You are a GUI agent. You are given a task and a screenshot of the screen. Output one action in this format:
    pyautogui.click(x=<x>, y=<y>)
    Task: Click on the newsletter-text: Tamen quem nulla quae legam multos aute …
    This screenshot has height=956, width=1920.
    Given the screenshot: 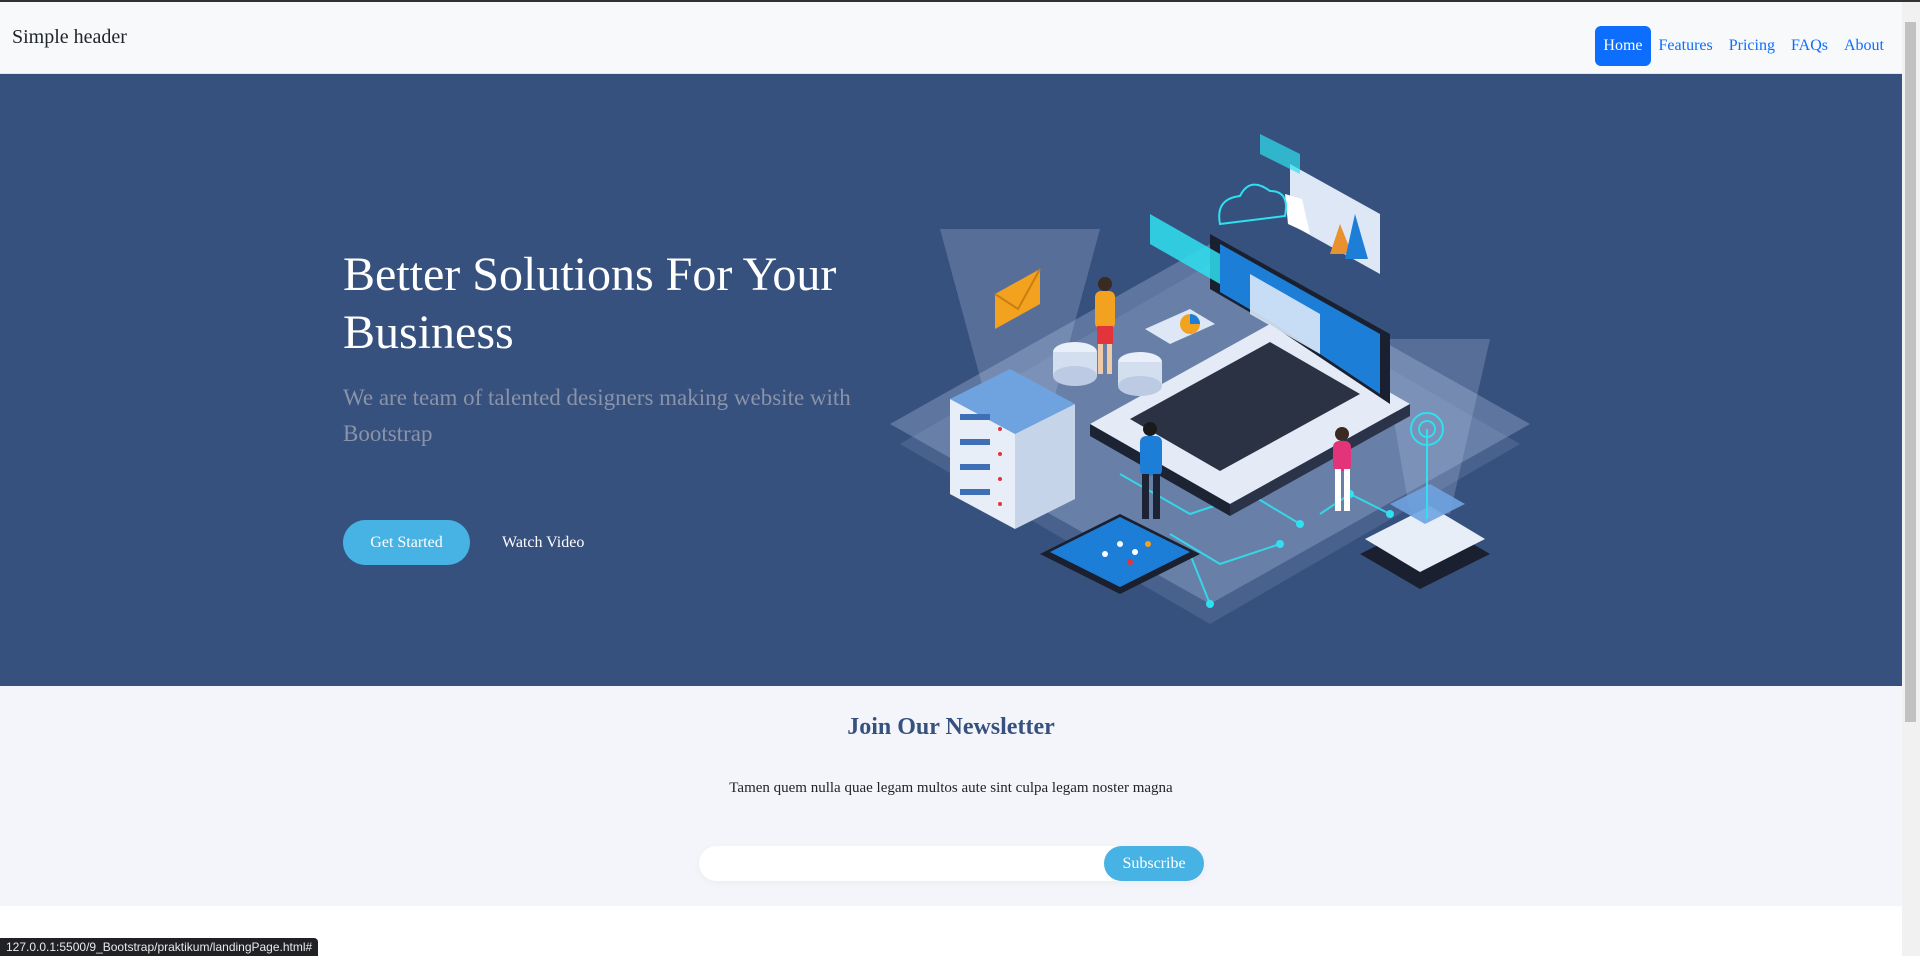 What is the action you would take?
    pyautogui.click(x=951, y=788)
    